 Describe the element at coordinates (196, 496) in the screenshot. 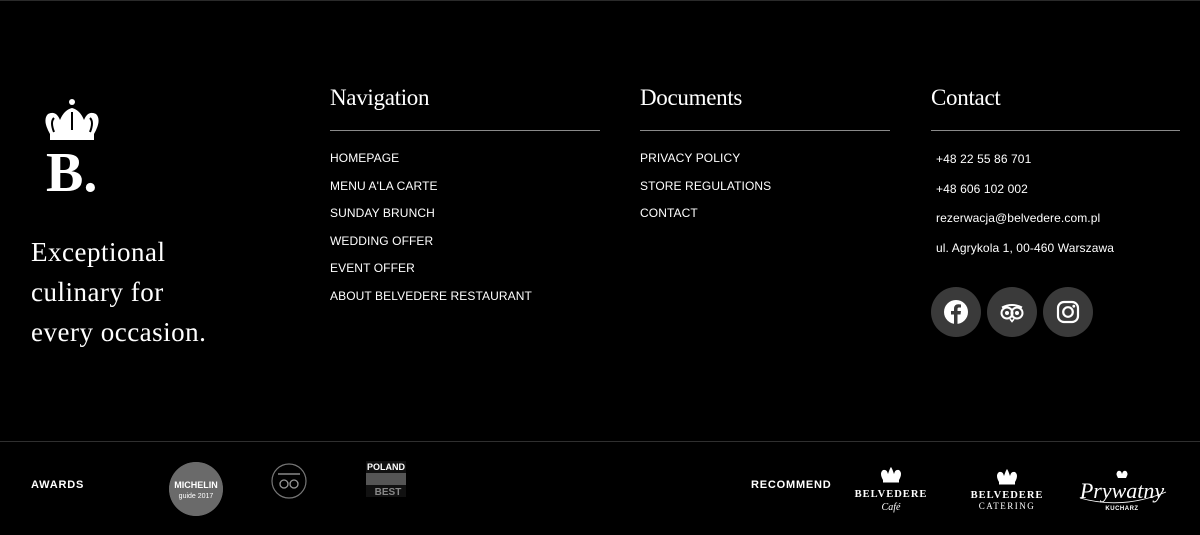

I see `michelin-year: guide 2017` at that location.